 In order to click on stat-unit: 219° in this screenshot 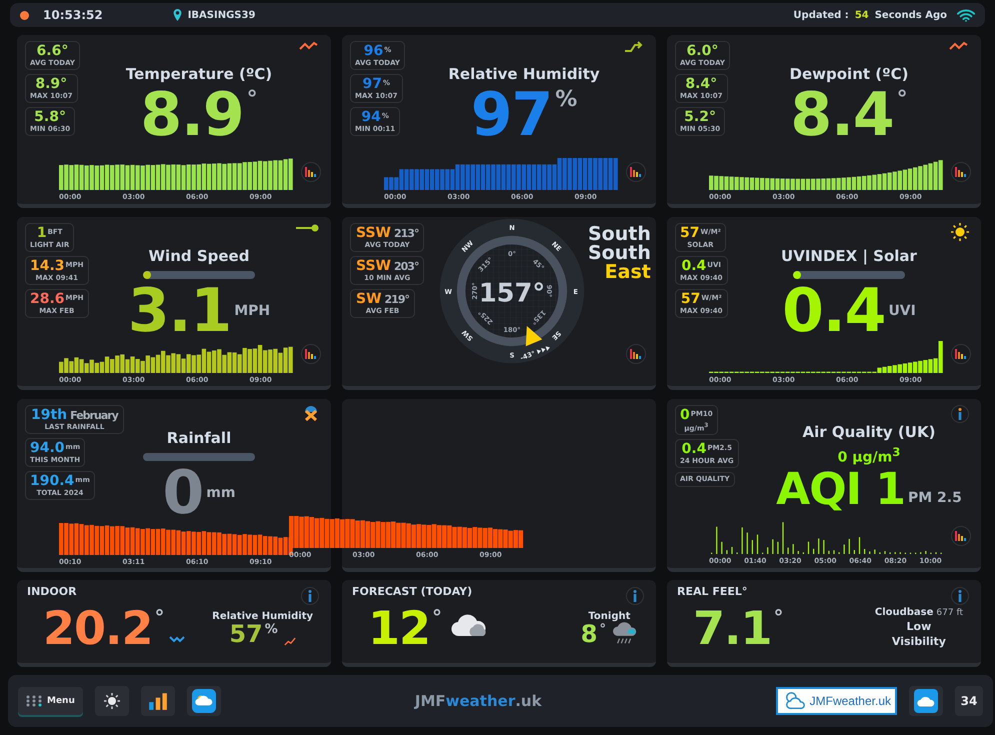, I will do `click(396, 300)`.